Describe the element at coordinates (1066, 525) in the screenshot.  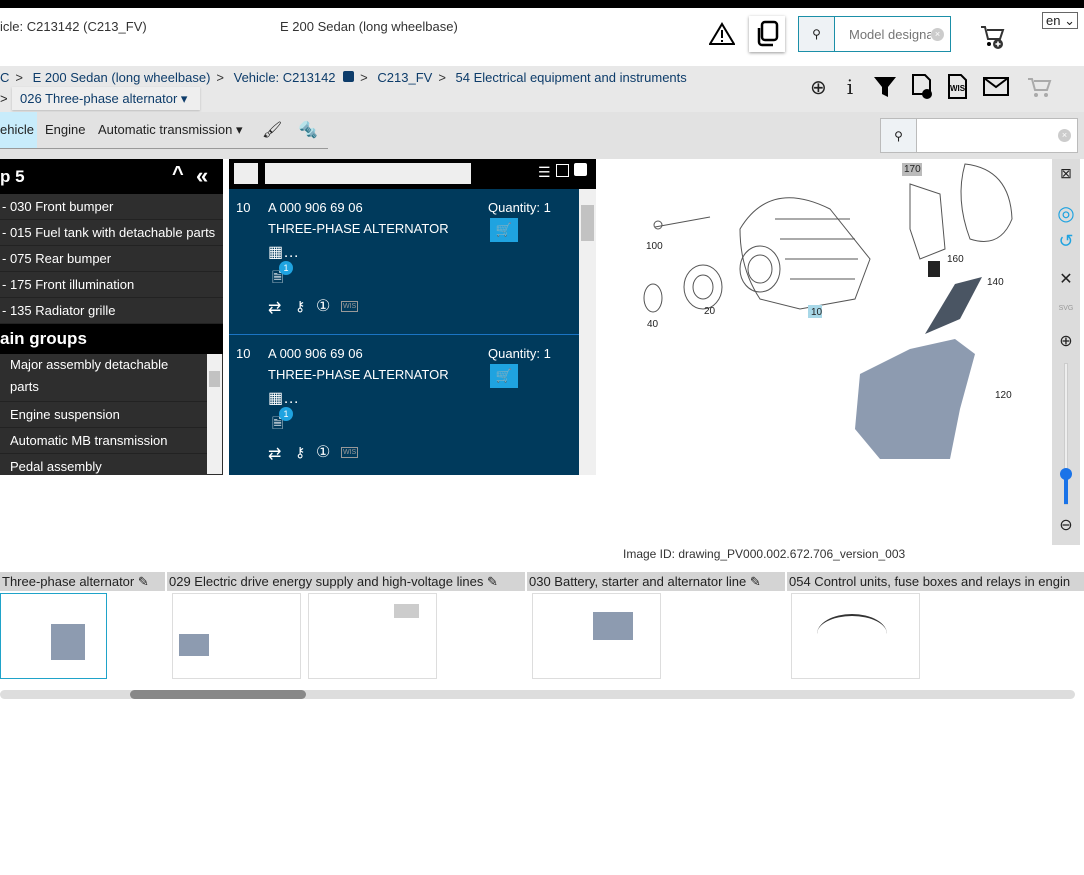
I see `zoom-out-icon: ⊖` at that location.